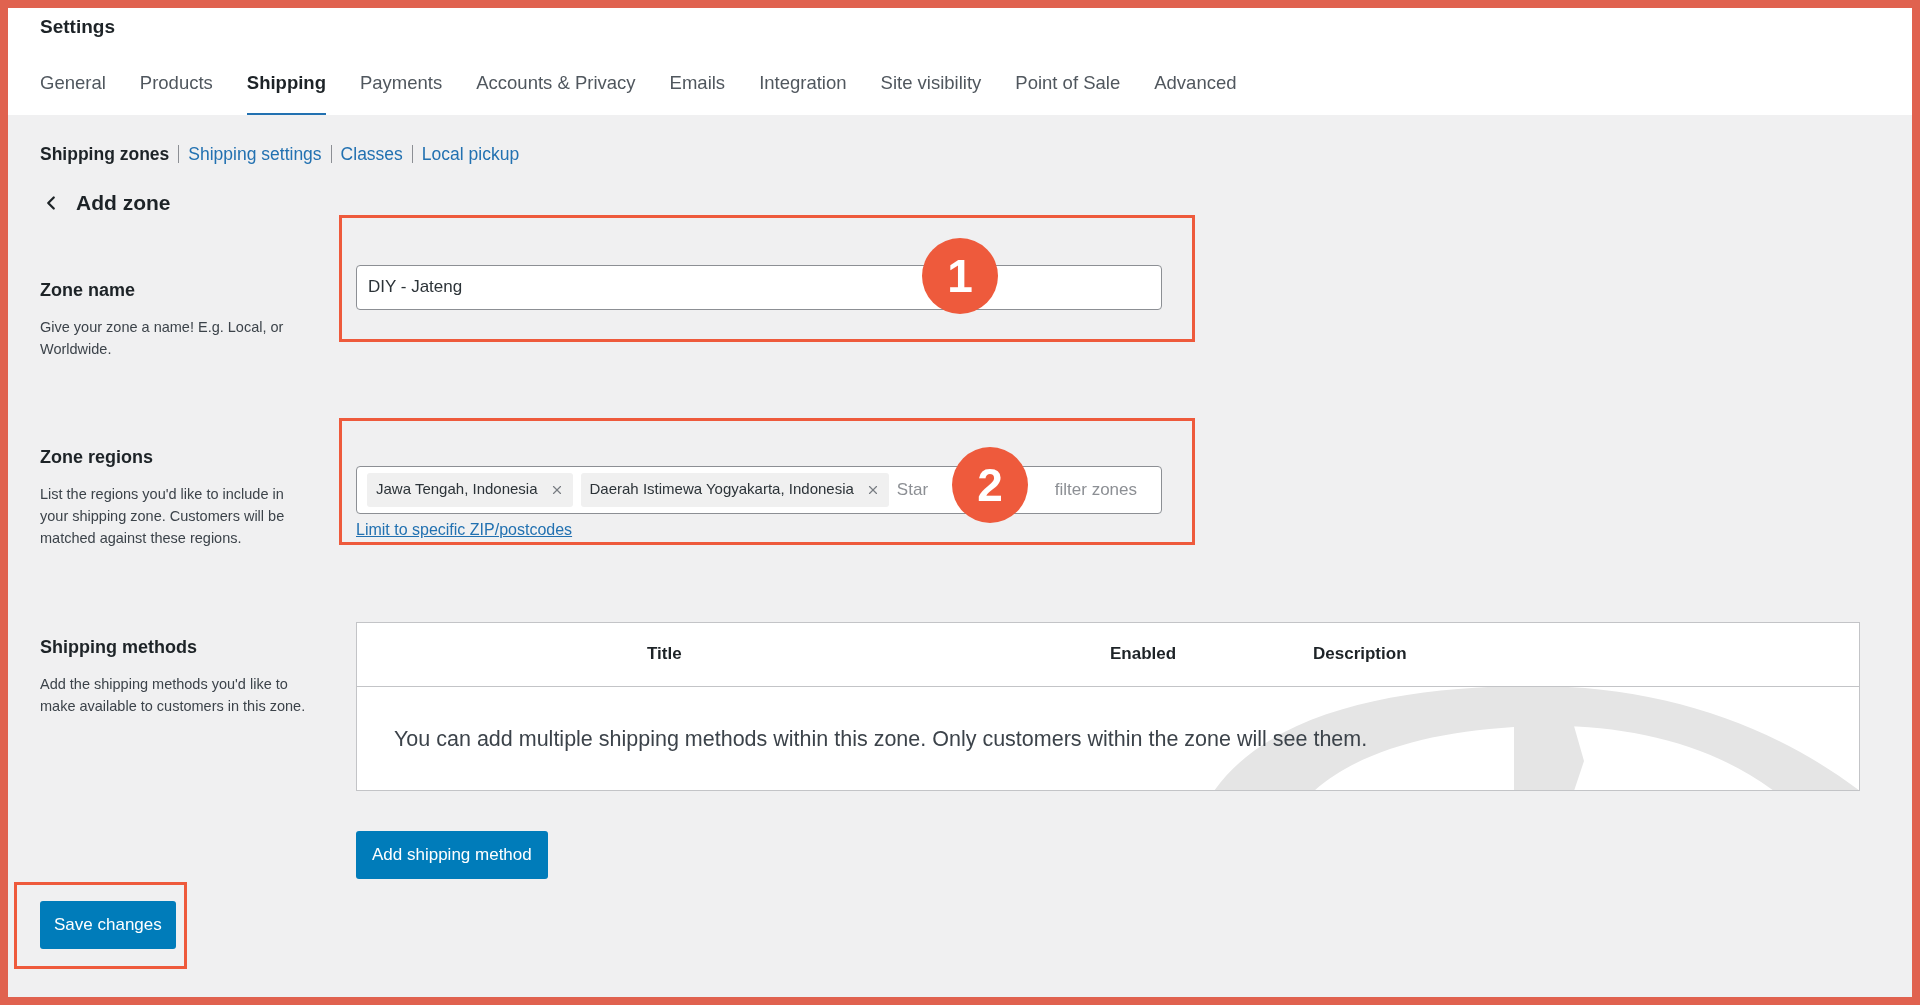 The image size is (1920, 1005). I want to click on placeholder-text: filter zones, so click(1095, 489).